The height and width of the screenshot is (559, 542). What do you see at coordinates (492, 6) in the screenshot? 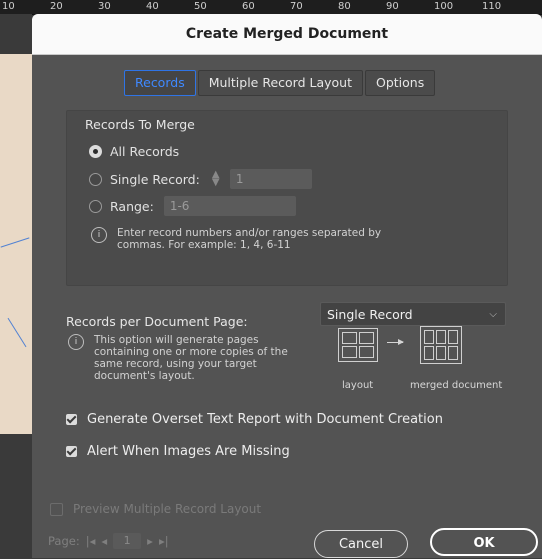
I see `ruler-mark: 110` at bounding box center [492, 6].